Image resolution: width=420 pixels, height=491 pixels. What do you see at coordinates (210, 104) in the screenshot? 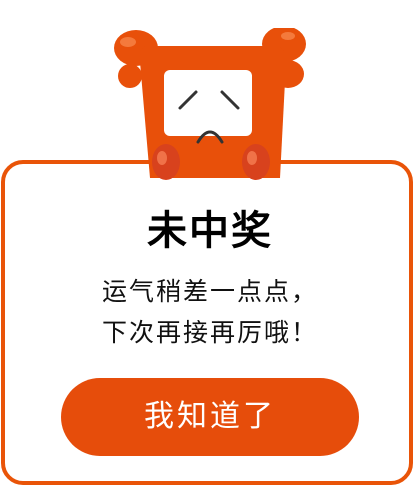
I see `sad-mascot-icon` at bounding box center [210, 104].